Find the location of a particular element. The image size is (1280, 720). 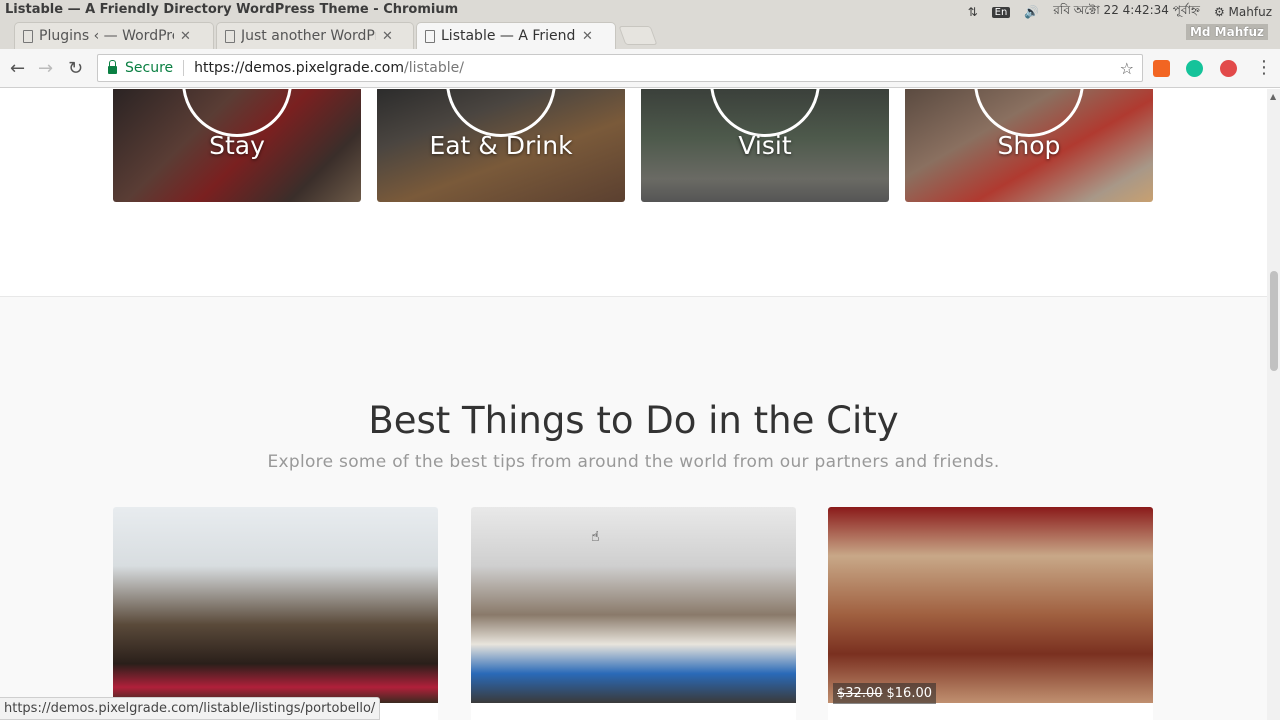

category-label: Shop is located at coordinates (1029, 145).